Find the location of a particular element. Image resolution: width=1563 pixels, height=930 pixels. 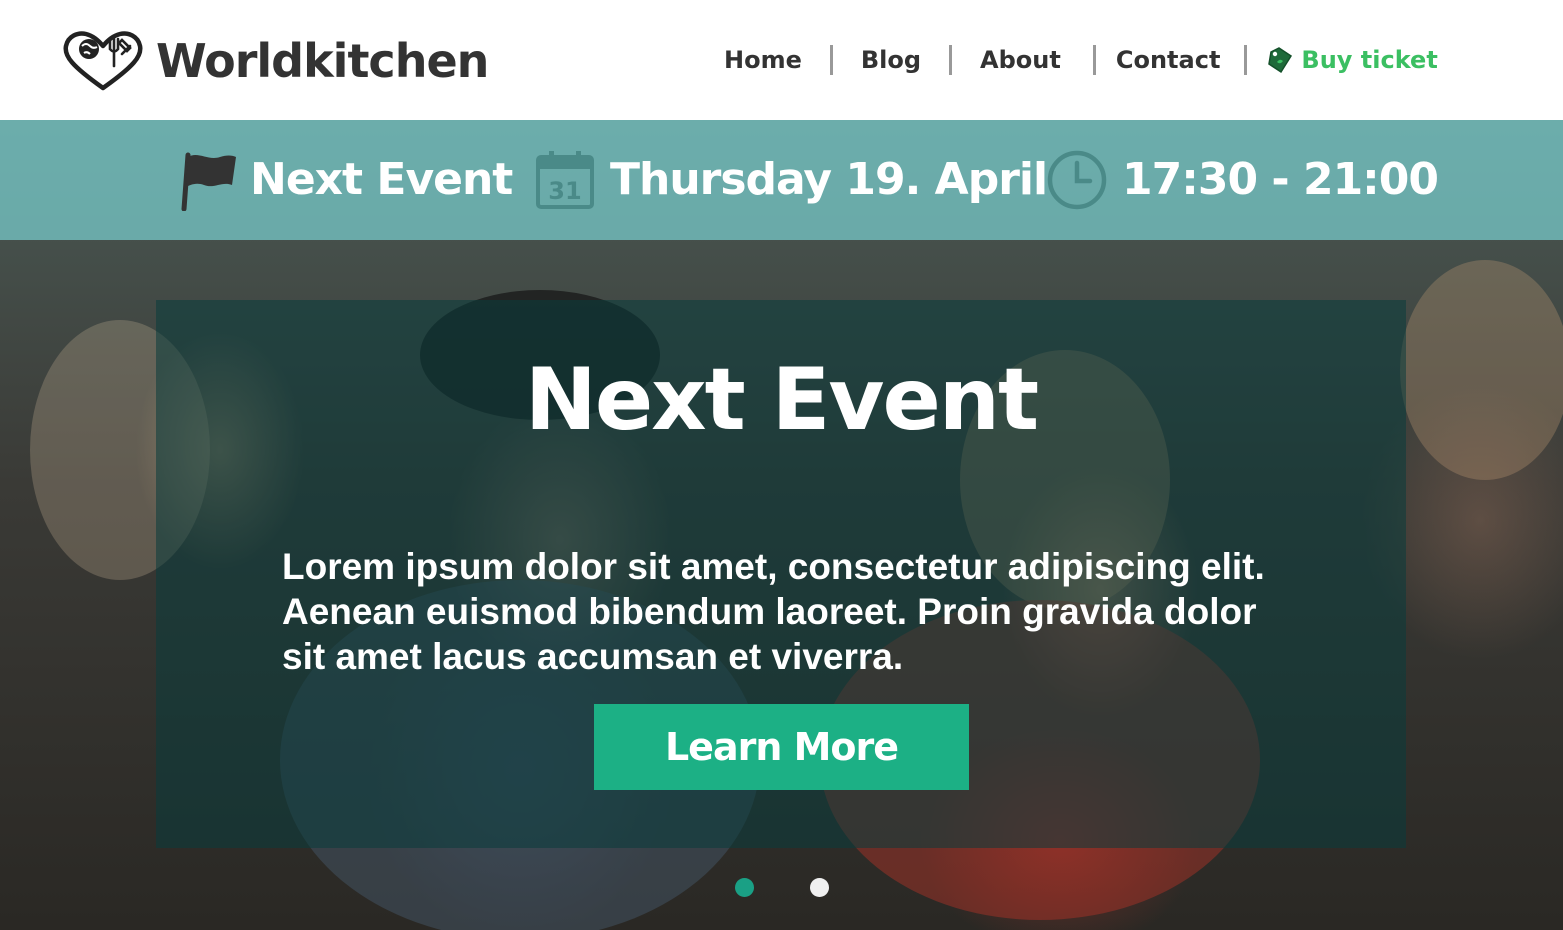

event-label-group: Next Event is located at coordinates (344, 180).